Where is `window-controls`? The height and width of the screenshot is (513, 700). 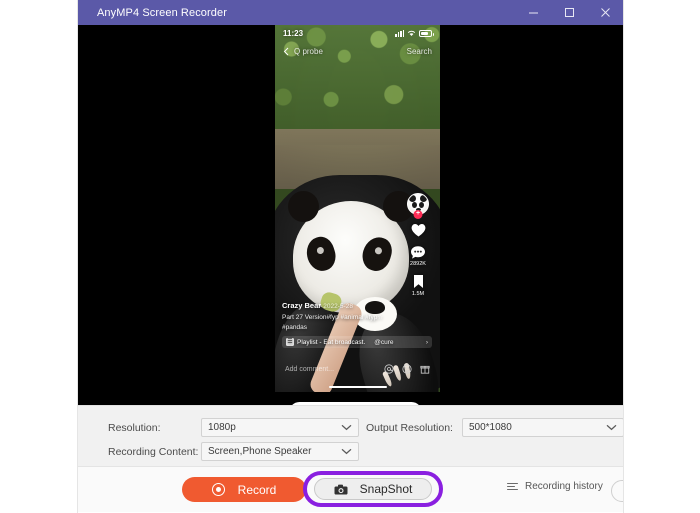
window-controls is located at coordinates (569, 12).